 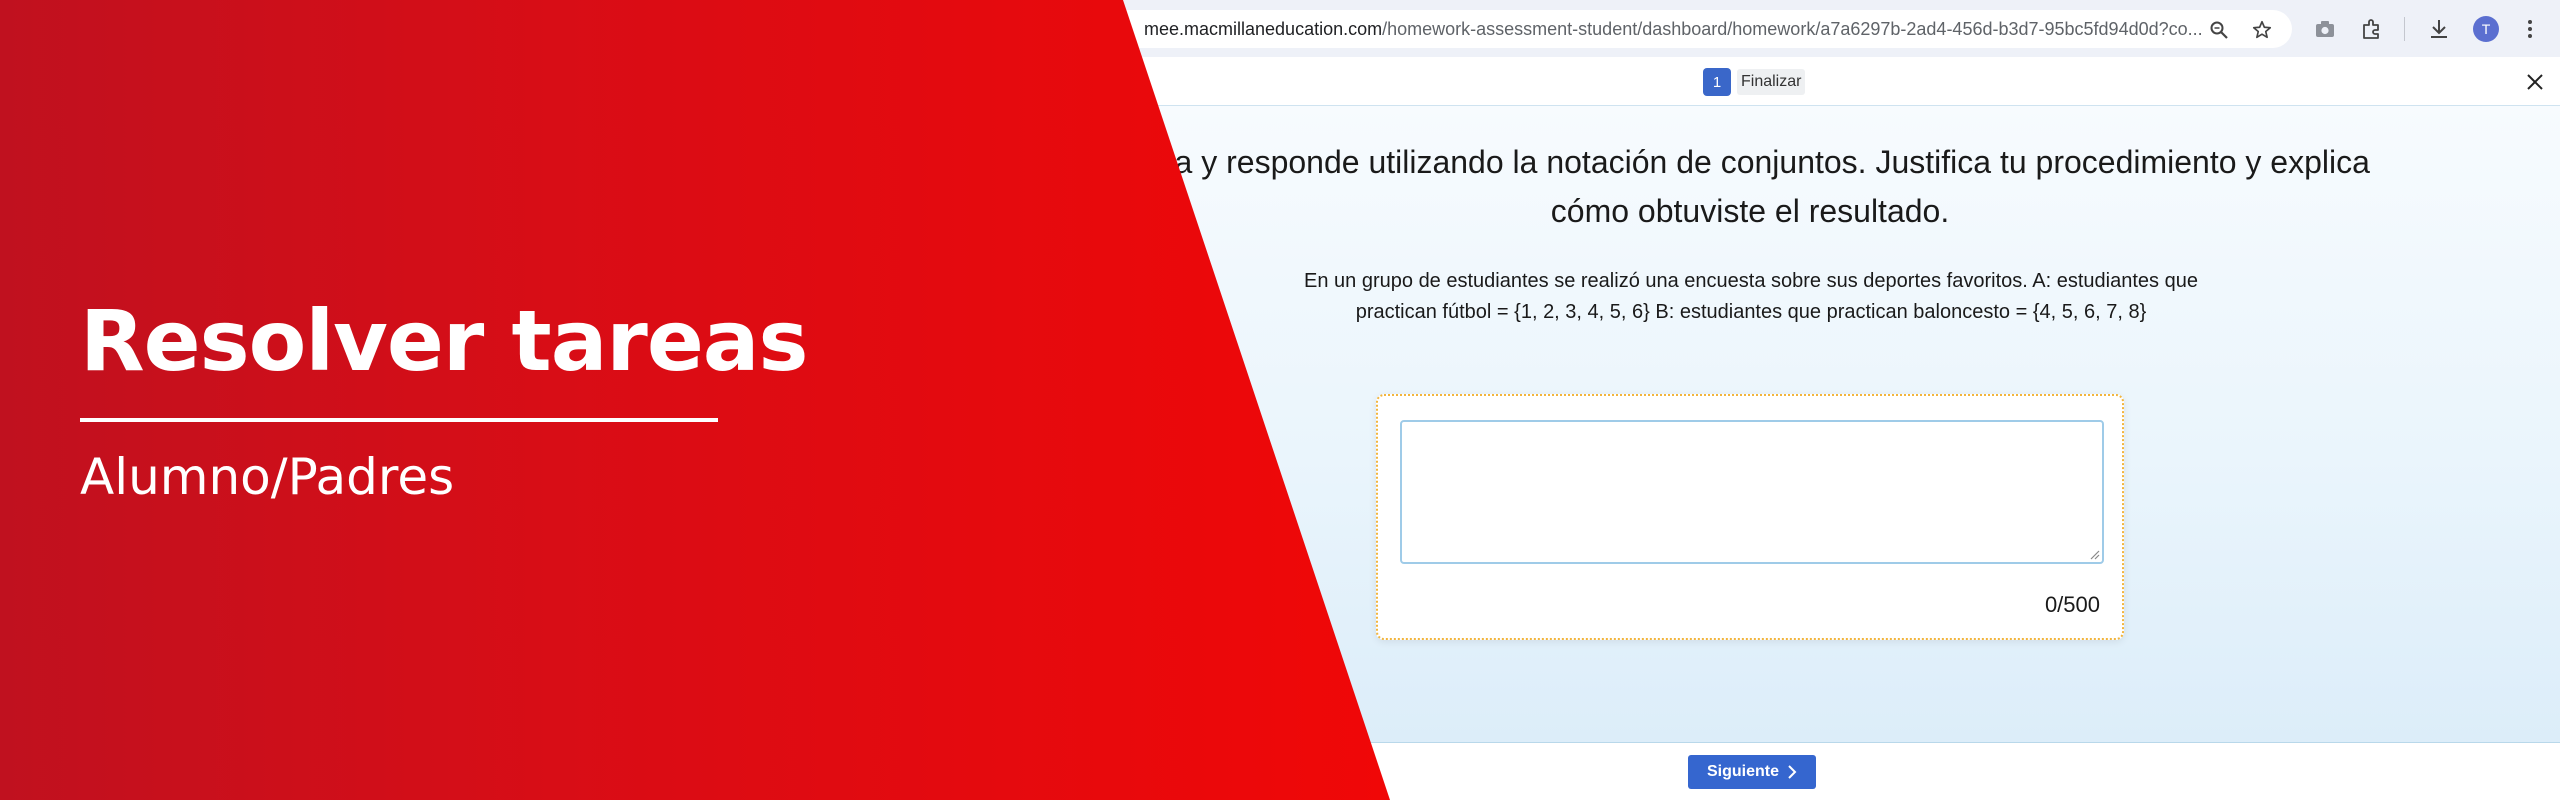 I want to click on extensions-icon, so click(x=2372, y=29).